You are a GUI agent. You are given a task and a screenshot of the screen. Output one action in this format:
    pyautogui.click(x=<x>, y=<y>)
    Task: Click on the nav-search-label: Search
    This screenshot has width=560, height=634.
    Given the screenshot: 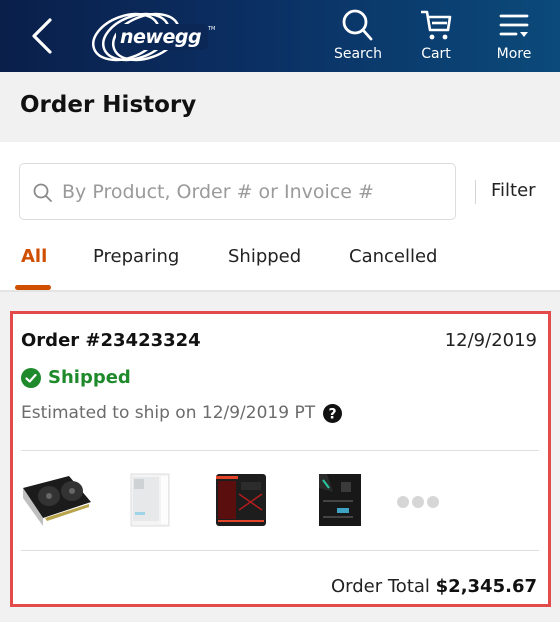 What is the action you would take?
    pyautogui.click(x=358, y=54)
    